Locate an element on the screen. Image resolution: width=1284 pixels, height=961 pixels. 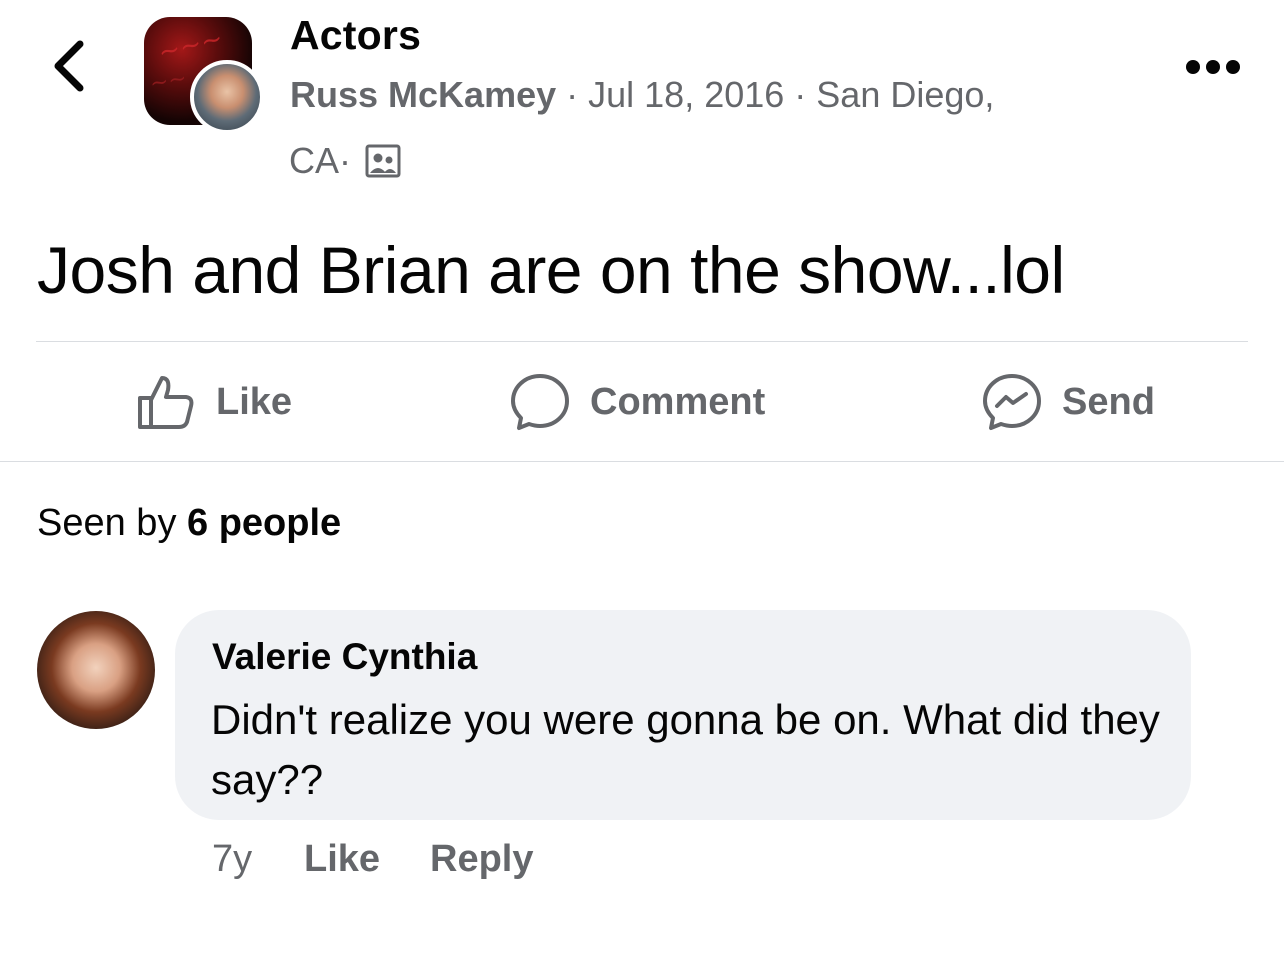
thumbs-up-icon is located at coordinates (166, 402).